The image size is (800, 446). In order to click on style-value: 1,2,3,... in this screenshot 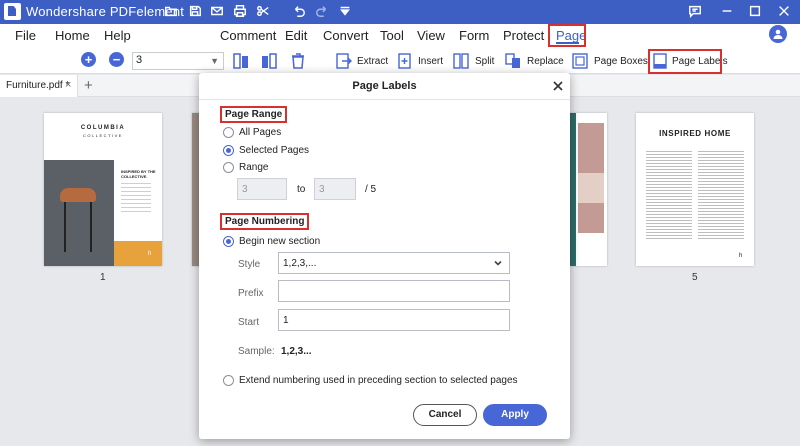, I will do `click(300, 263)`.